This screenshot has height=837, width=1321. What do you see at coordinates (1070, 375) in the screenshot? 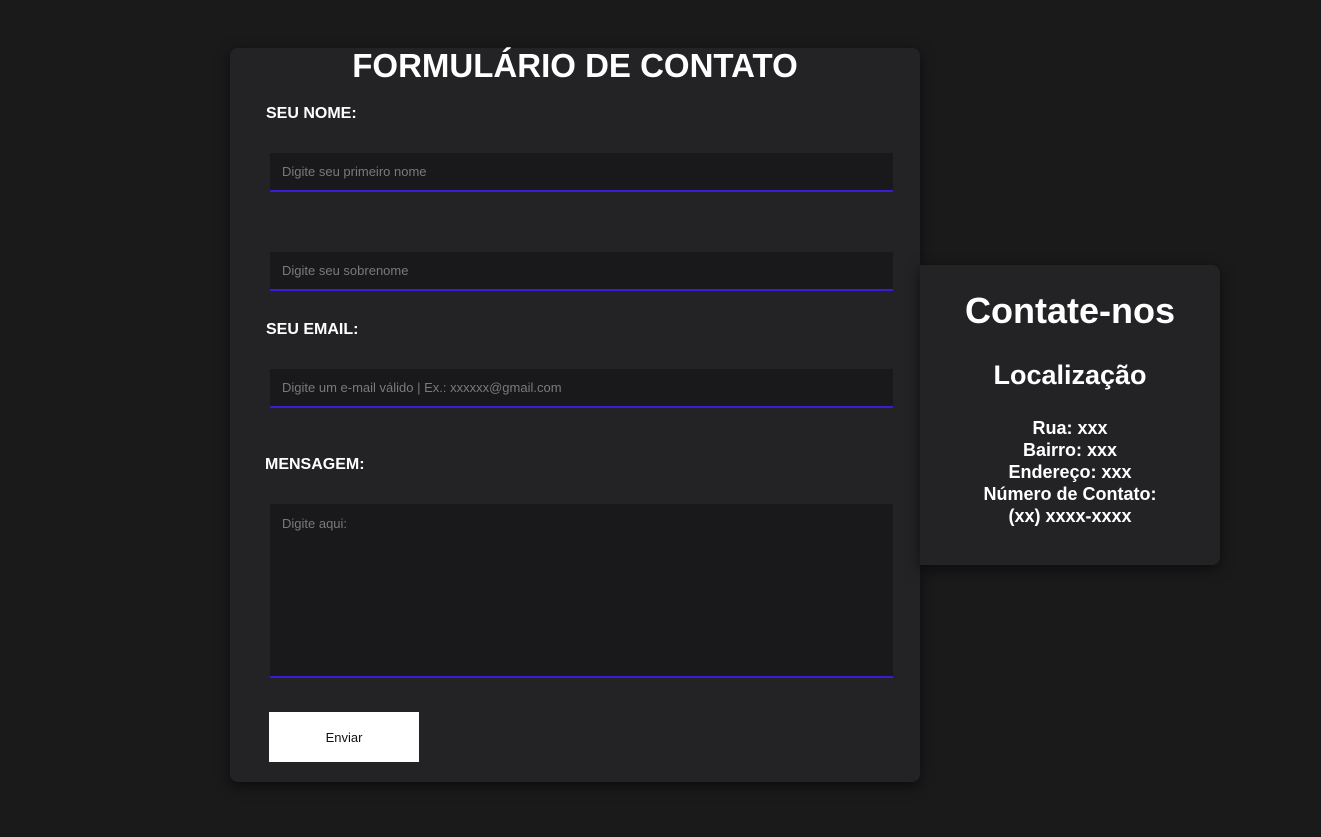
I see `location-heading: Localização` at bounding box center [1070, 375].